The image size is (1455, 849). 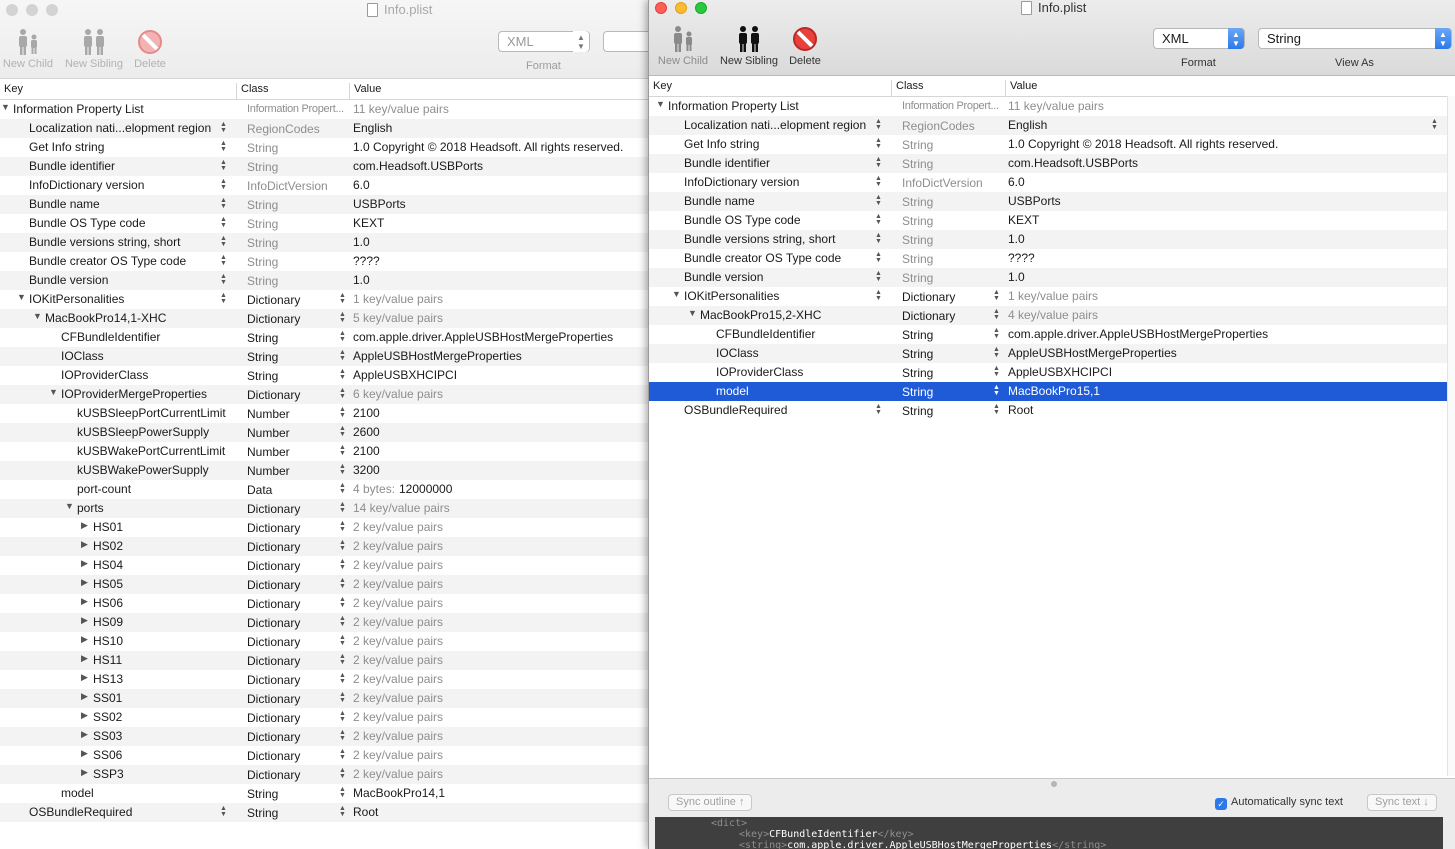 What do you see at coordinates (104, 375) in the screenshot?
I see `row-key: IOProviderClass` at bounding box center [104, 375].